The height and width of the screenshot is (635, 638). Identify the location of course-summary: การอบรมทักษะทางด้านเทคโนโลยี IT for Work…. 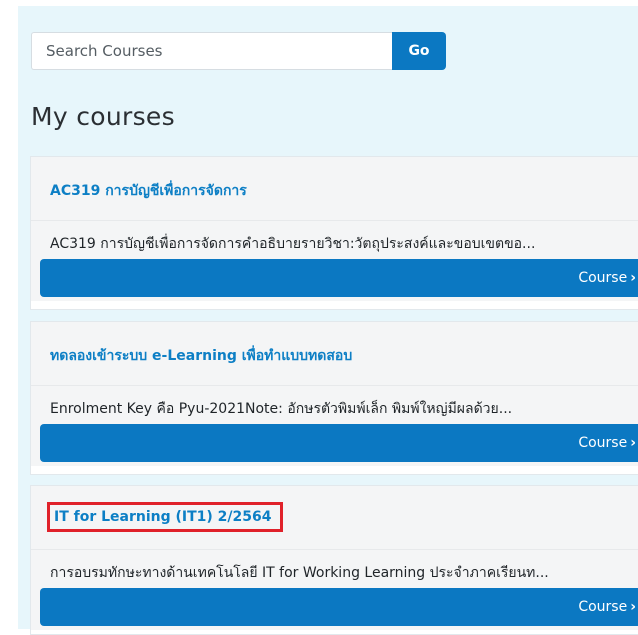
(299, 573).